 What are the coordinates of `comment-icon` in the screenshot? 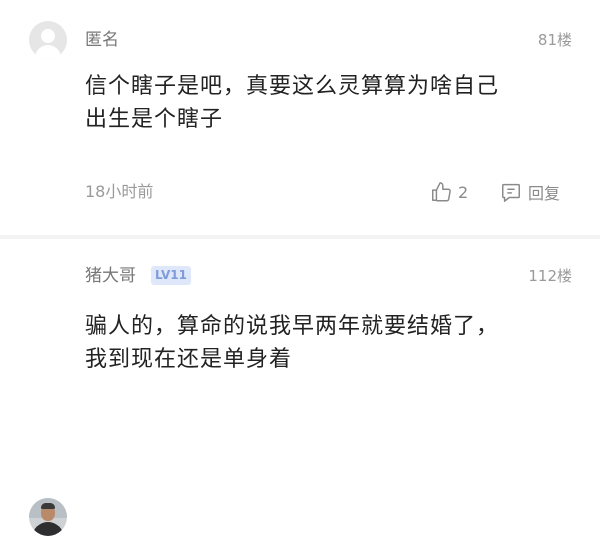 It's located at (511, 192).